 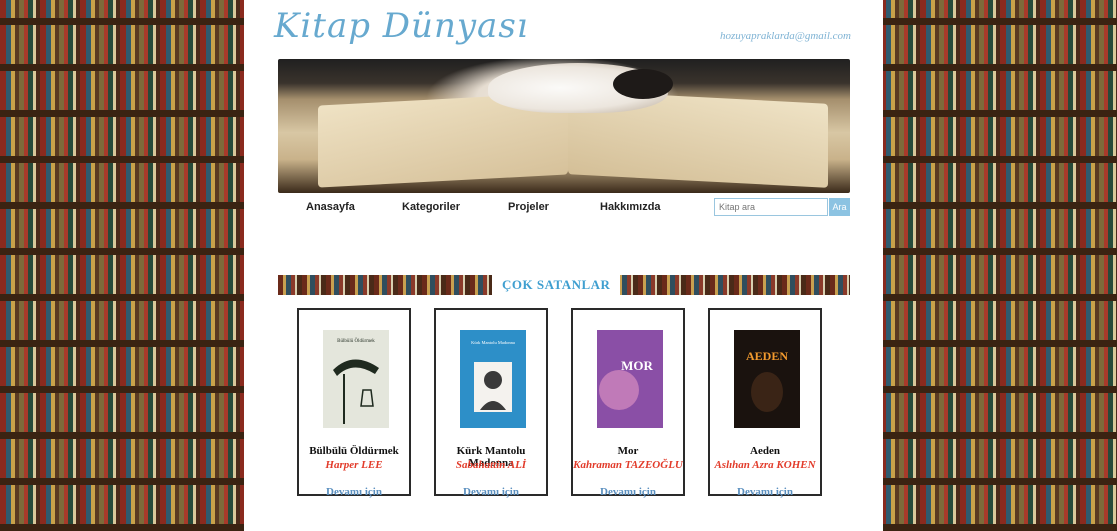 I want to click on nav-item-hakkimizda: Hakkımızda, so click(x=630, y=207).